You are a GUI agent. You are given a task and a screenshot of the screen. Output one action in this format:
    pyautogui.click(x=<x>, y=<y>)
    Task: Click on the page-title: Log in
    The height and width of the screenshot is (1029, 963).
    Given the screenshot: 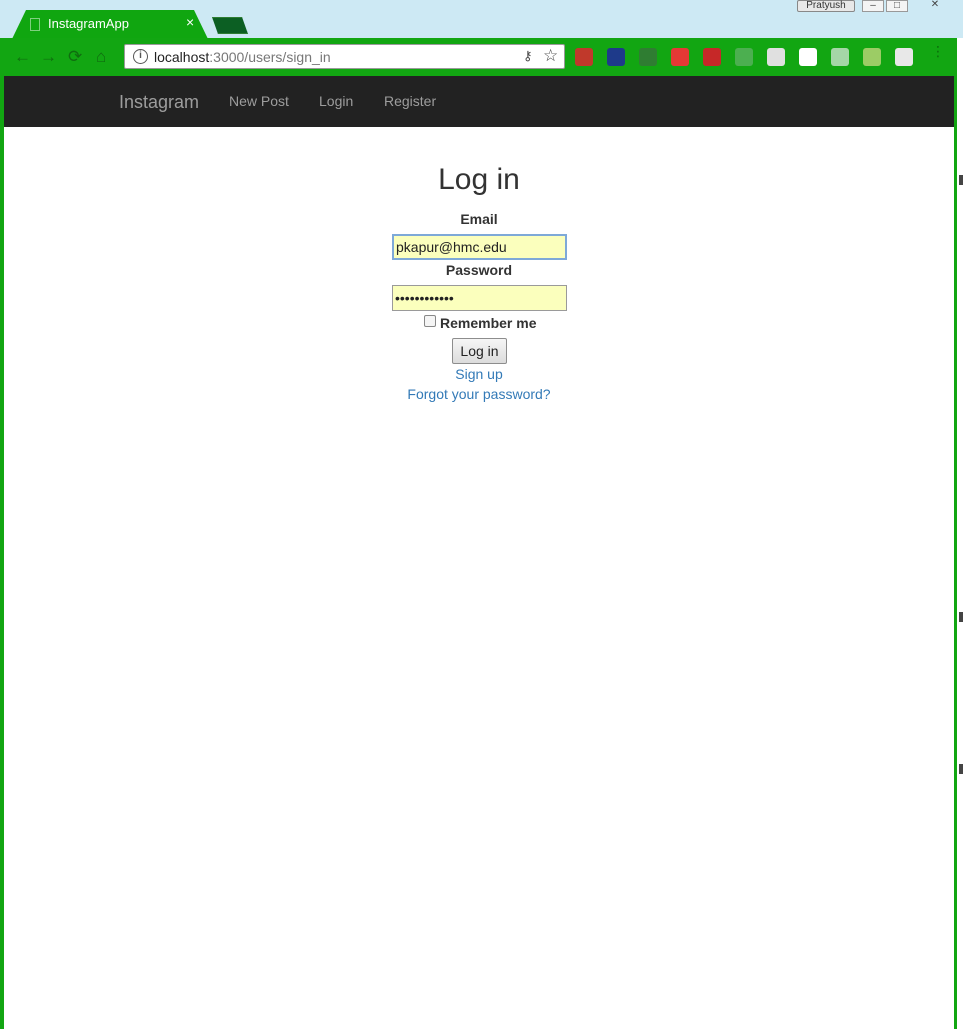 What is the action you would take?
    pyautogui.click(x=479, y=179)
    